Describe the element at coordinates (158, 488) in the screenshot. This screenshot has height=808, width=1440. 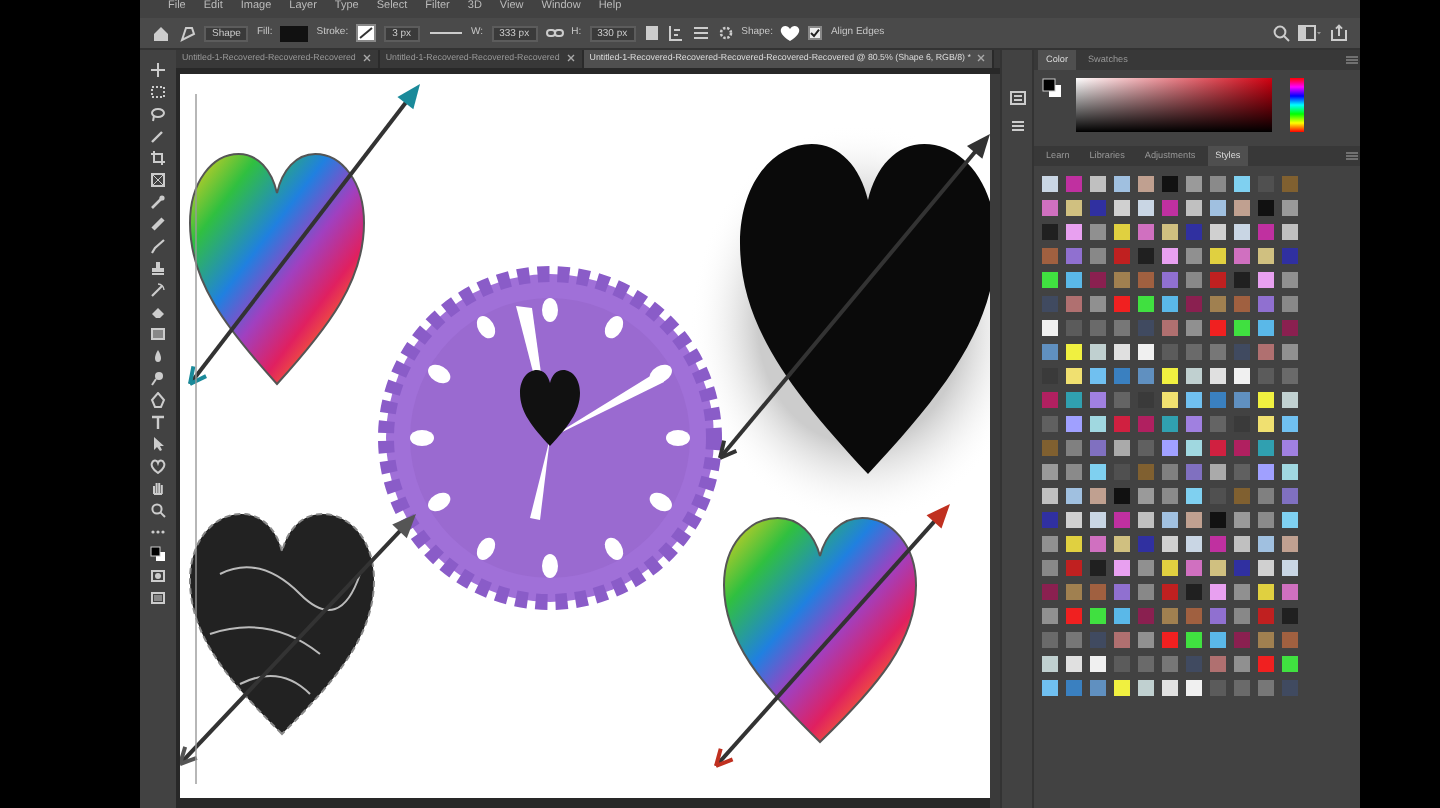
I see `hand-icon` at that location.